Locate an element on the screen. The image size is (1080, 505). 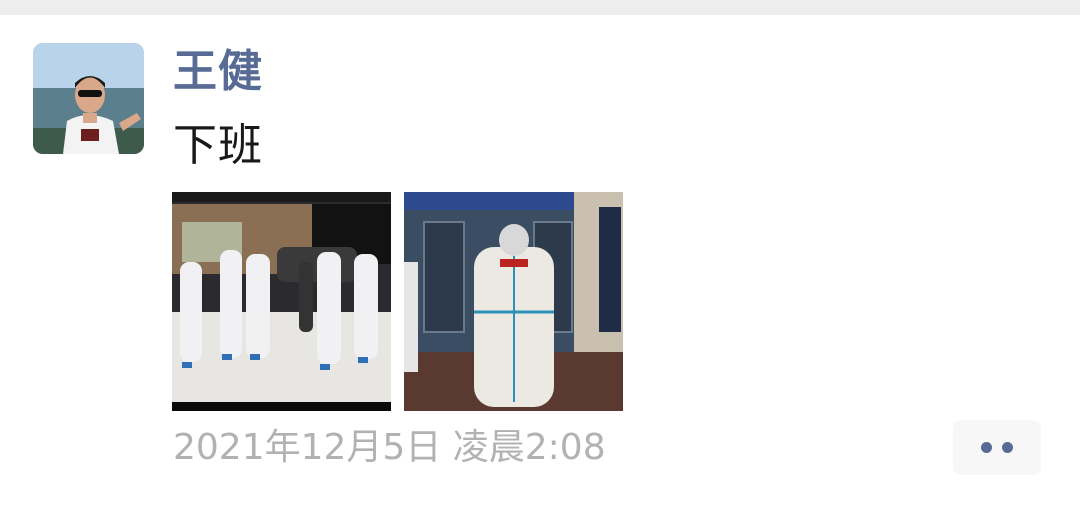
avatar is located at coordinates (88, 98).